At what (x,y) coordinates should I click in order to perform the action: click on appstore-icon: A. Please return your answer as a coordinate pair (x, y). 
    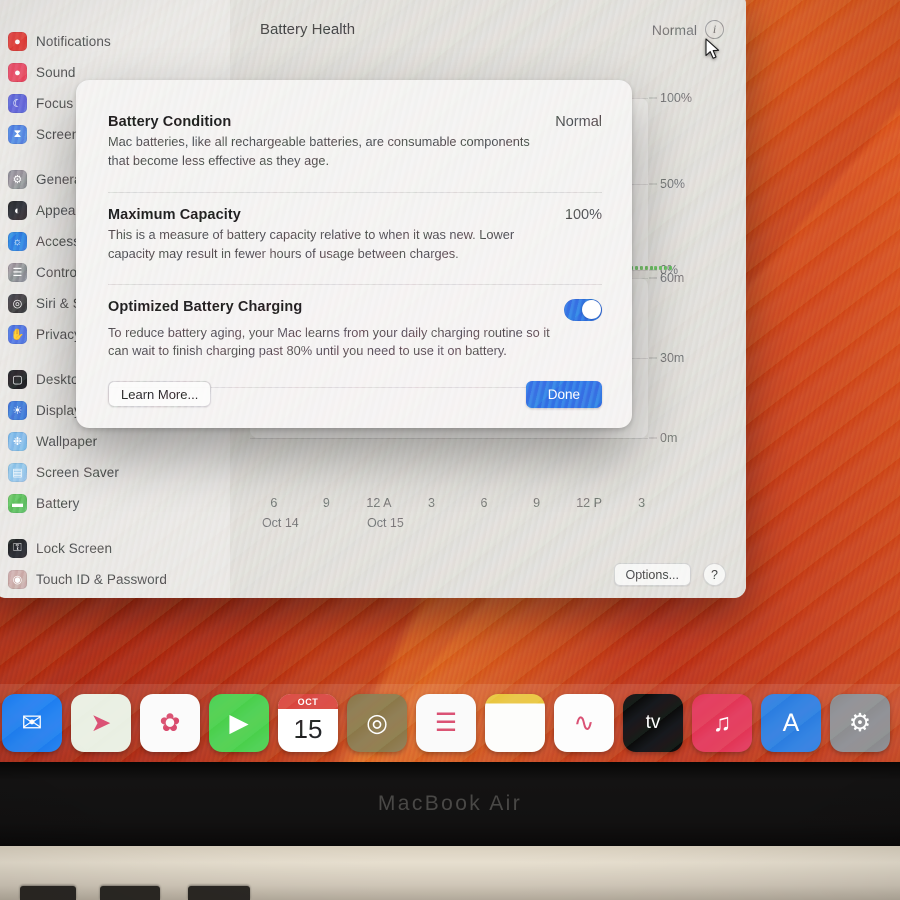
    Looking at the image, I should click on (791, 723).